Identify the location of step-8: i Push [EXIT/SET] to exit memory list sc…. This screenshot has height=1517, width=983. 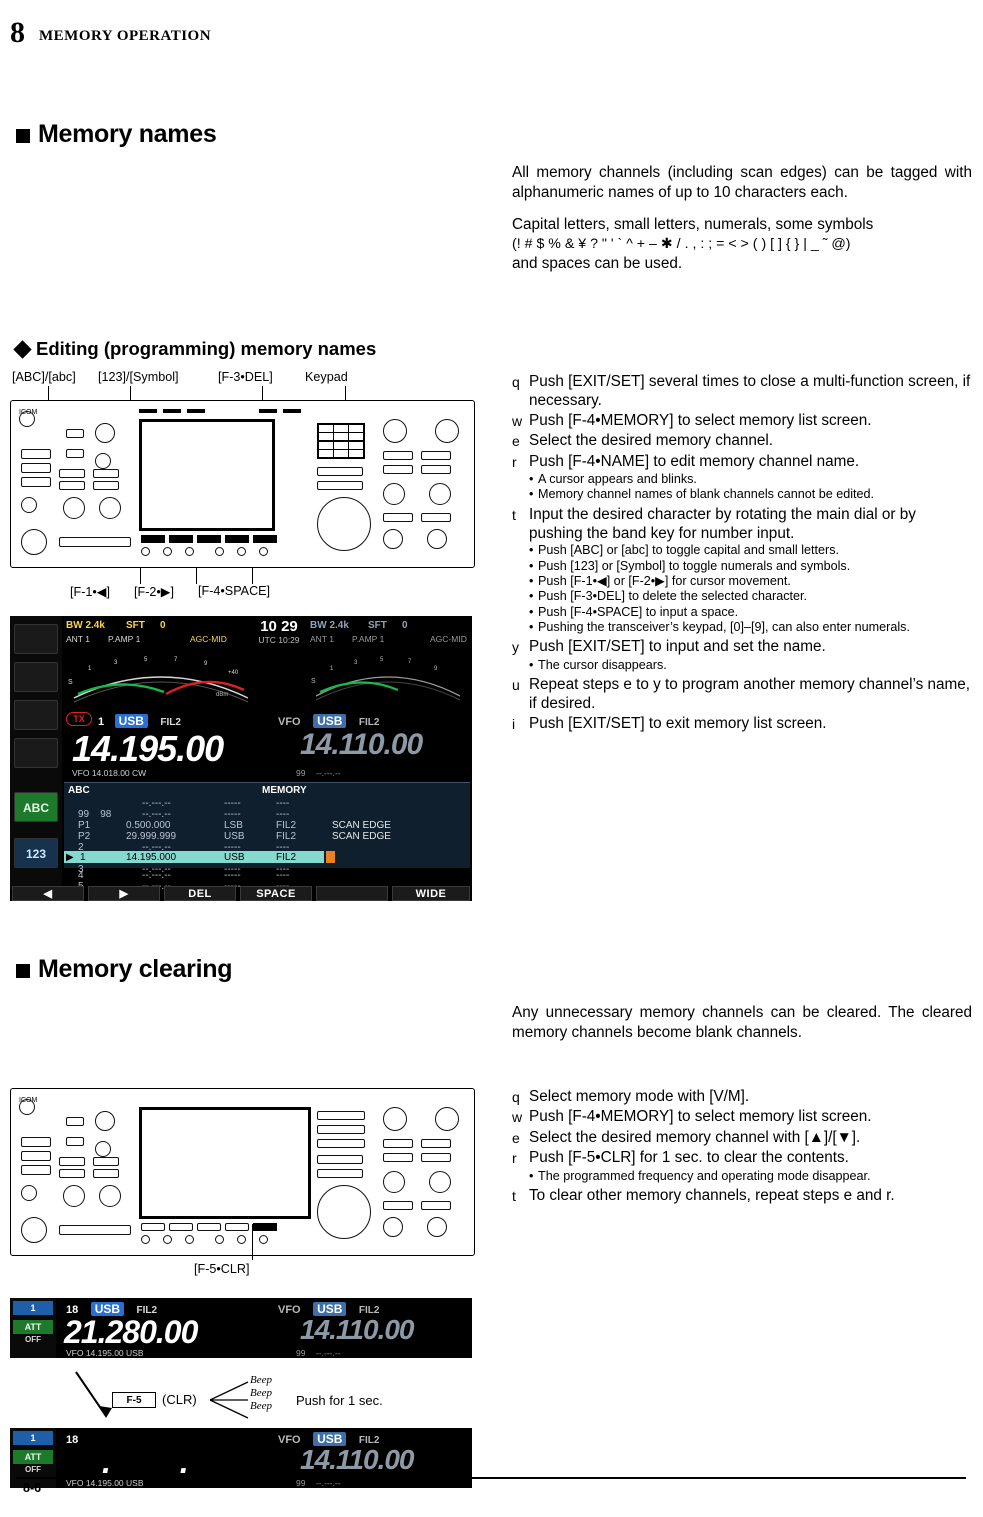
(742, 724).